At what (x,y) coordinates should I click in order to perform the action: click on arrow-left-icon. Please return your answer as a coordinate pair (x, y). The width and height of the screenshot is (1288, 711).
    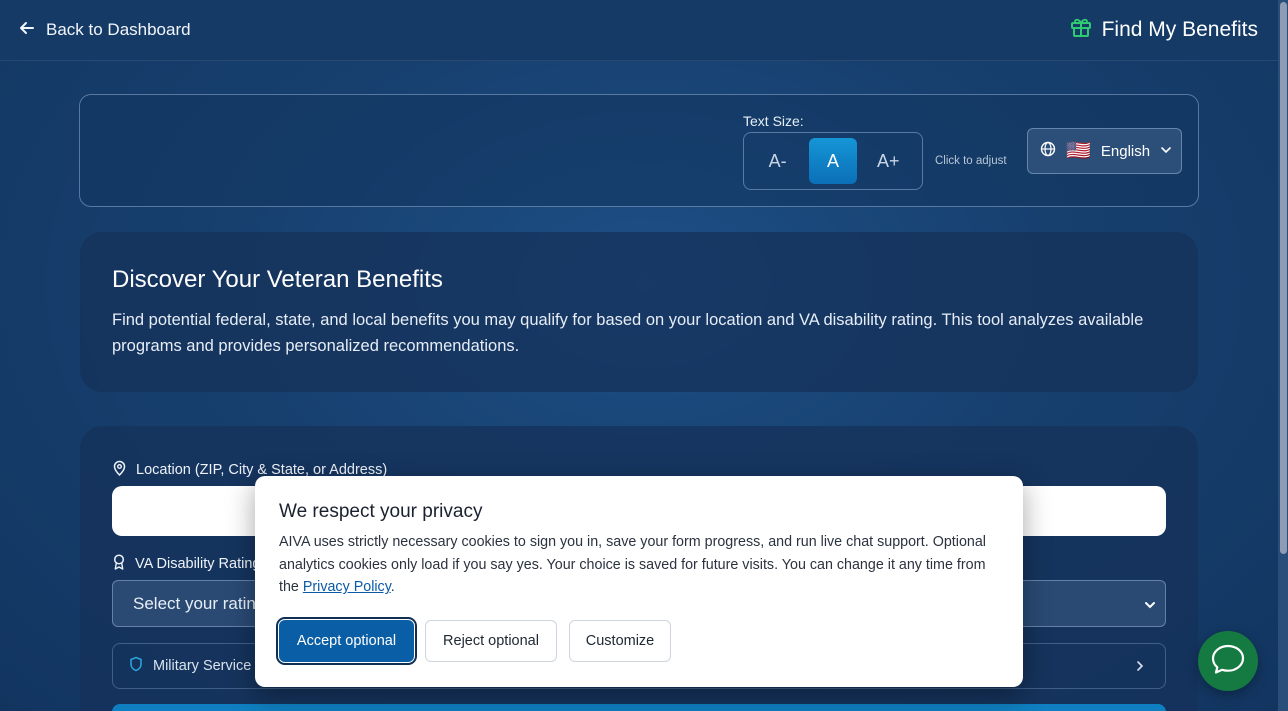
    Looking at the image, I should click on (27, 30).